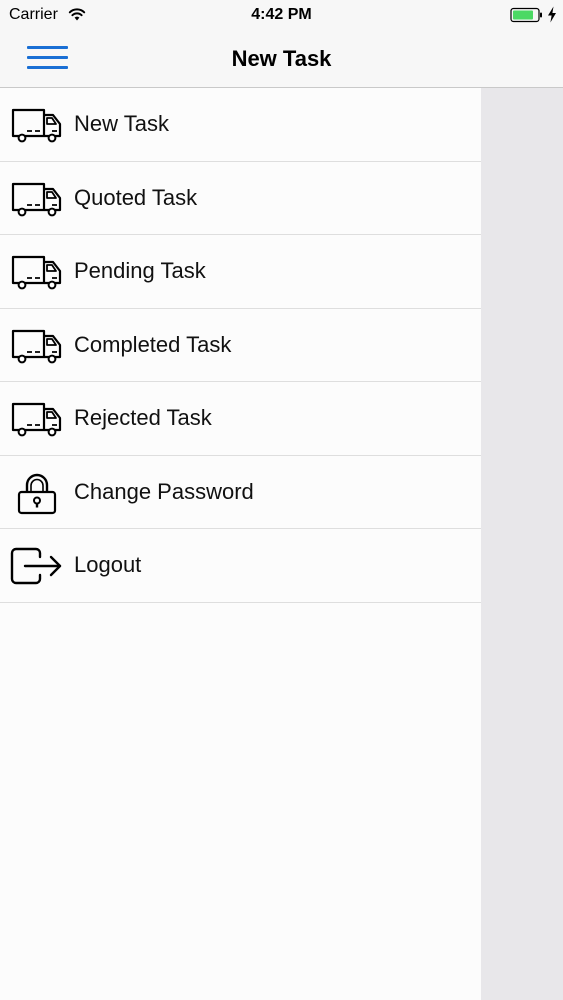 The height and width of the screenshot is (1000, 563). What do you see at coordinates (240, 198) in the screenshot?
I see `menu-item-quoted-task: Quoted Task` at bounding box center [240, 198].